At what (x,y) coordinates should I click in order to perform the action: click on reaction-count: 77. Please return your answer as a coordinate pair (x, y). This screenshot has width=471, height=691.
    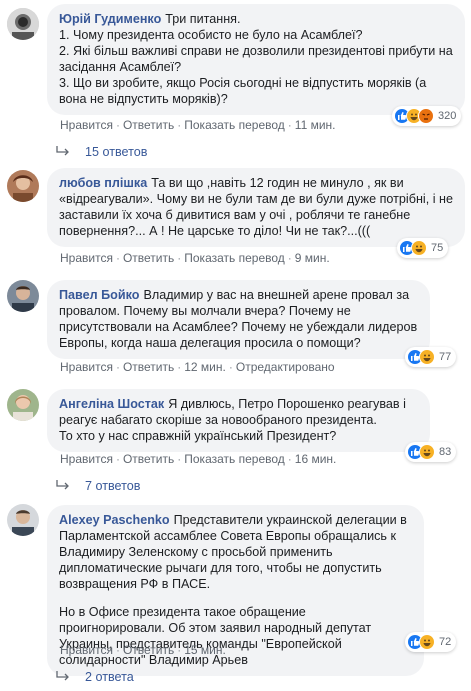
    Looking at the image, I should click on (445, 357).